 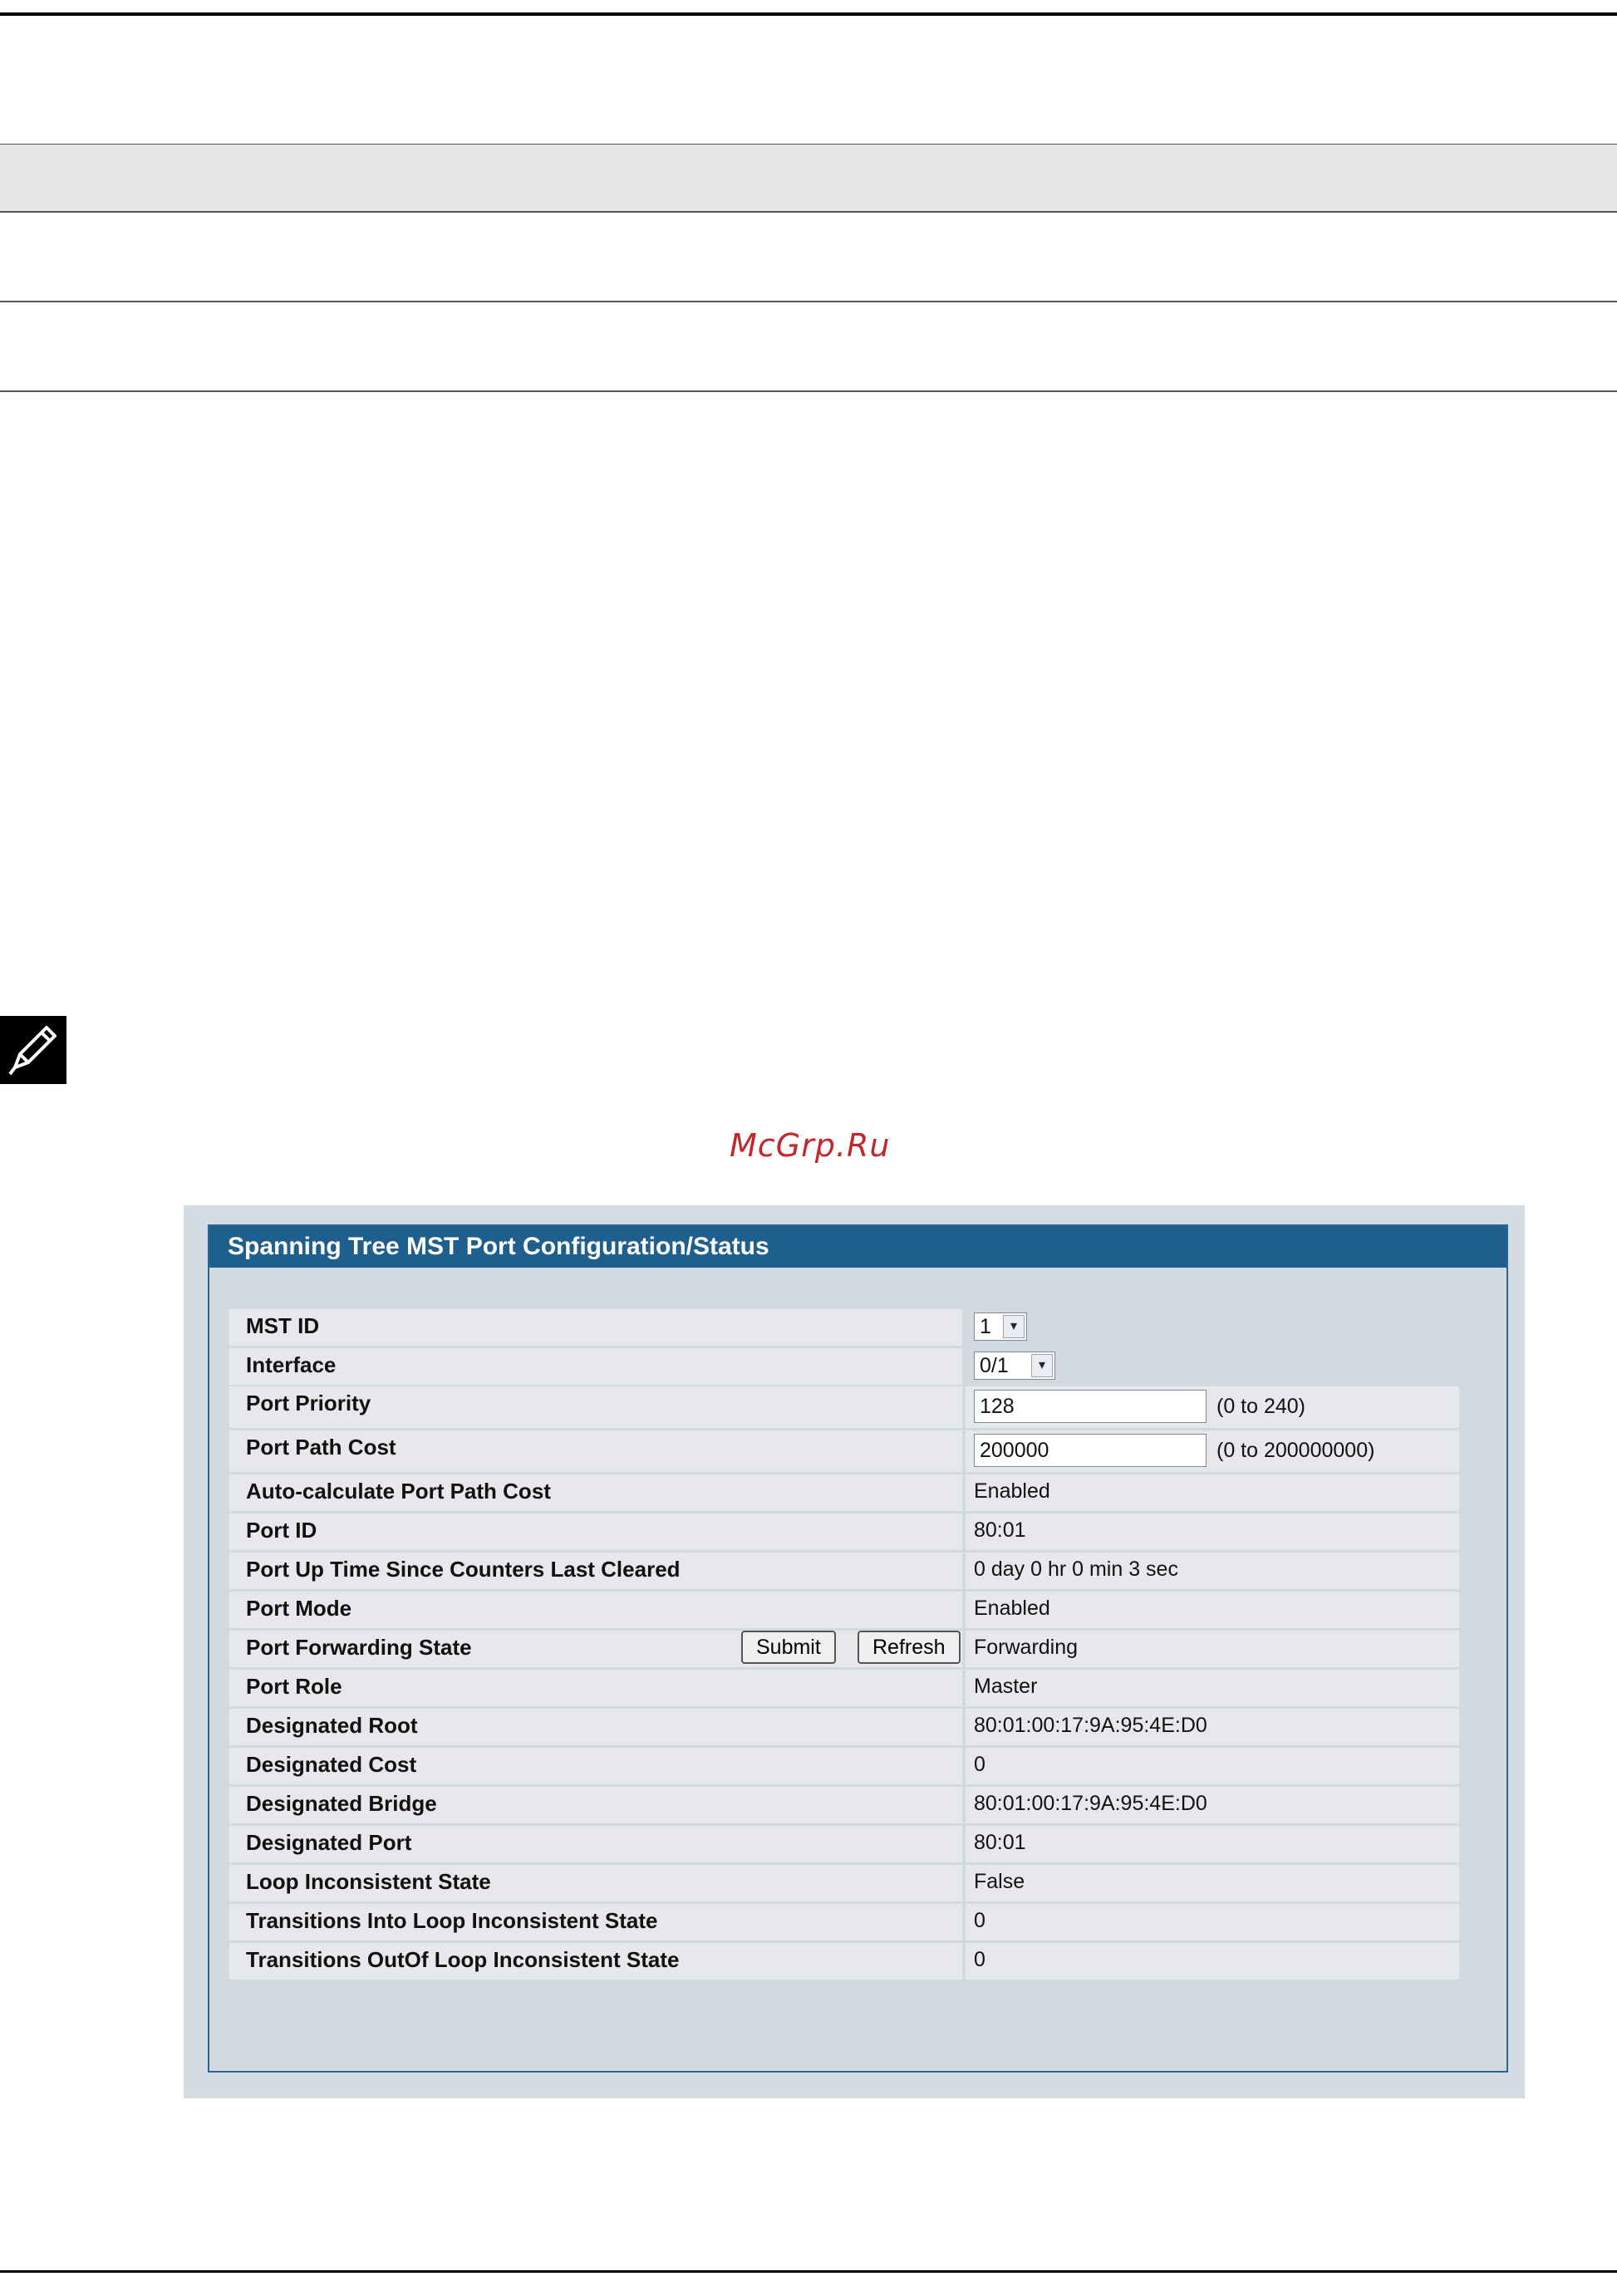 I want to click on table-row: Designated Bridge 80:01:00:17:9A:95:4E:D0, so click(x=844, y=1805).